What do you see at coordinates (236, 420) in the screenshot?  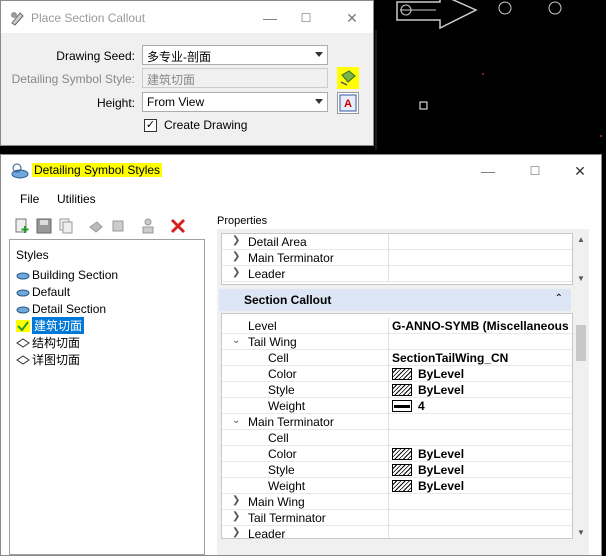 I see `chevron-down-icon: ⌄` at bounding box center [236, 420].